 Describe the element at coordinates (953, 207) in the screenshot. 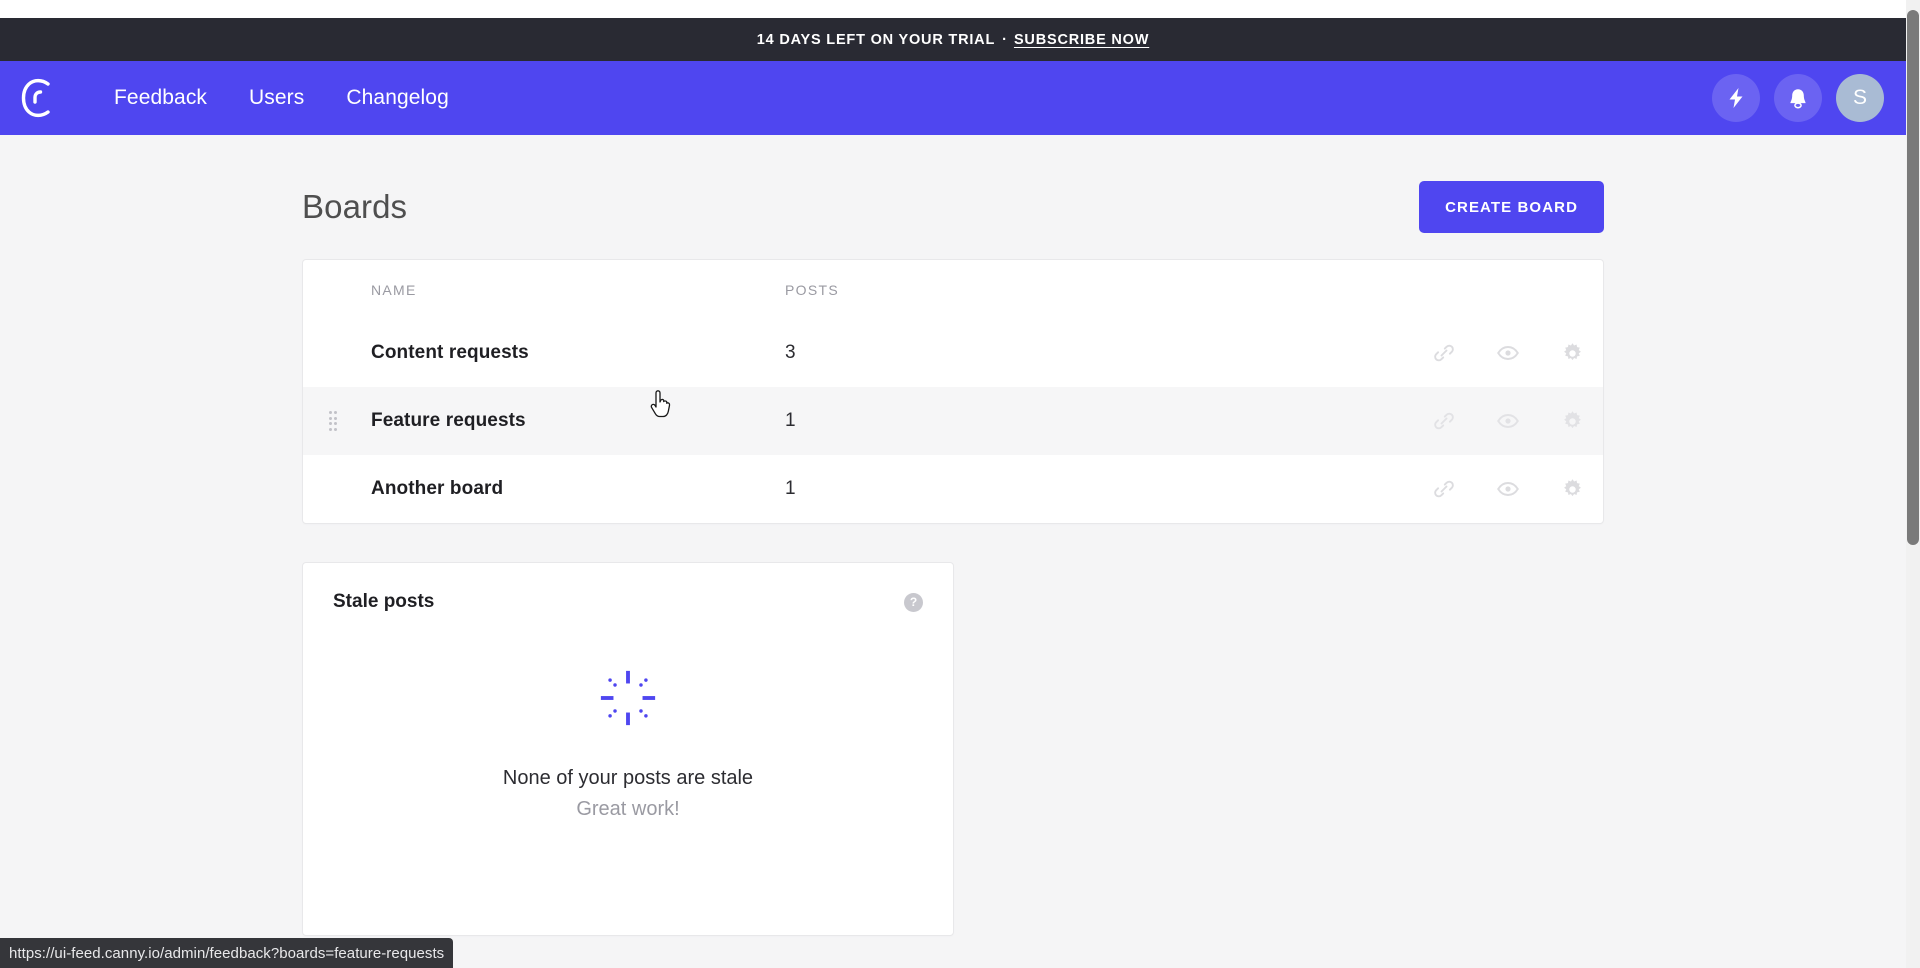

I see `page-header: Boards CREATE BOARD` at that location.